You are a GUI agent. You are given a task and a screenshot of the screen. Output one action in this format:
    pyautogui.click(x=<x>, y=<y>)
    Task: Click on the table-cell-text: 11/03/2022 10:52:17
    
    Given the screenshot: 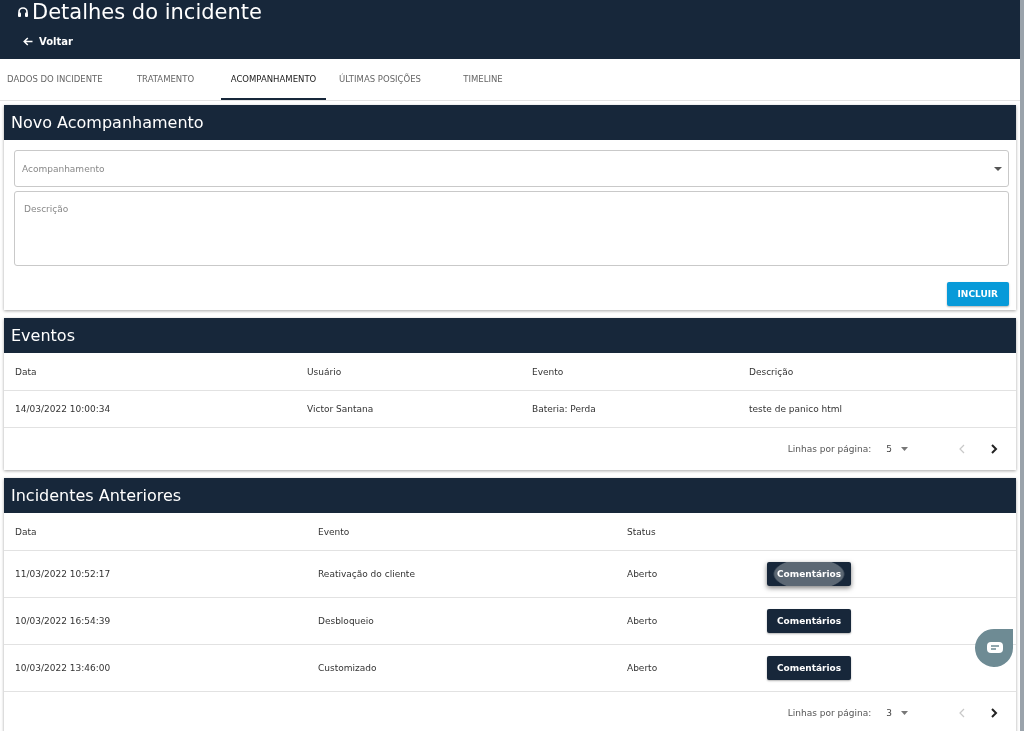 What is the action you would take?
    pyautogui.click(x=63, y=574)
    